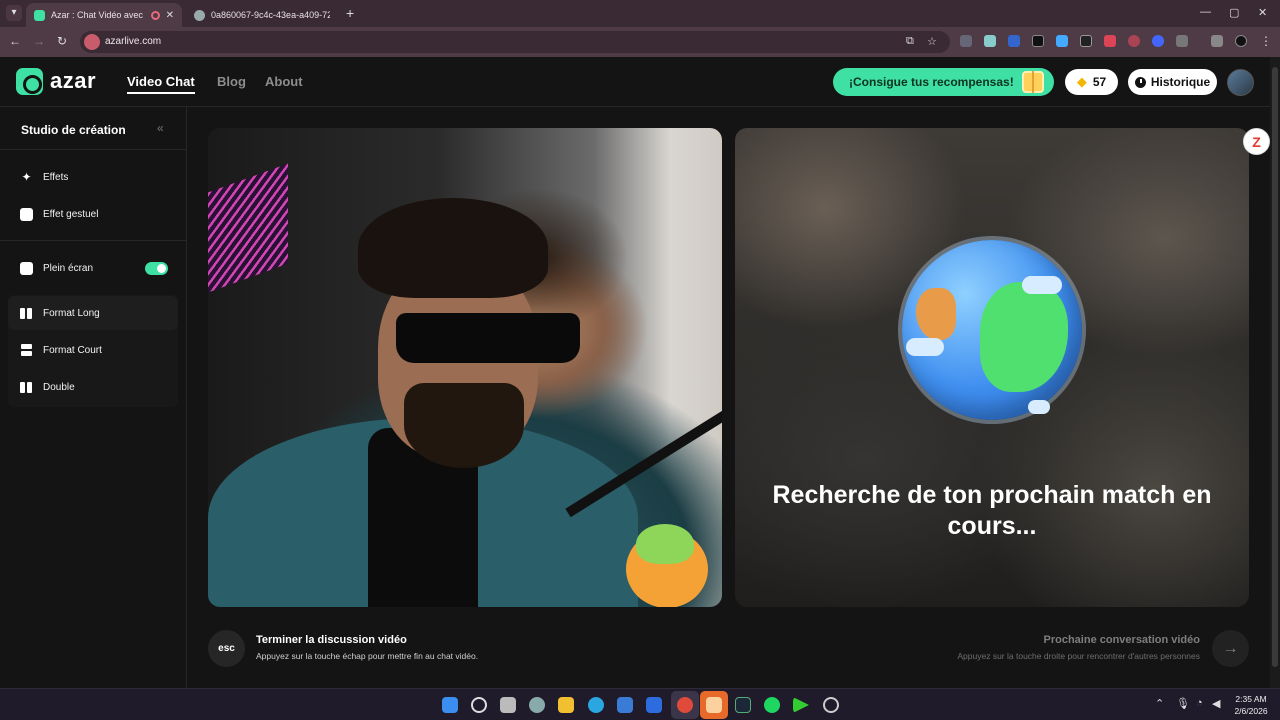  I want to click on file-explorer-icon, so click(566, 705).